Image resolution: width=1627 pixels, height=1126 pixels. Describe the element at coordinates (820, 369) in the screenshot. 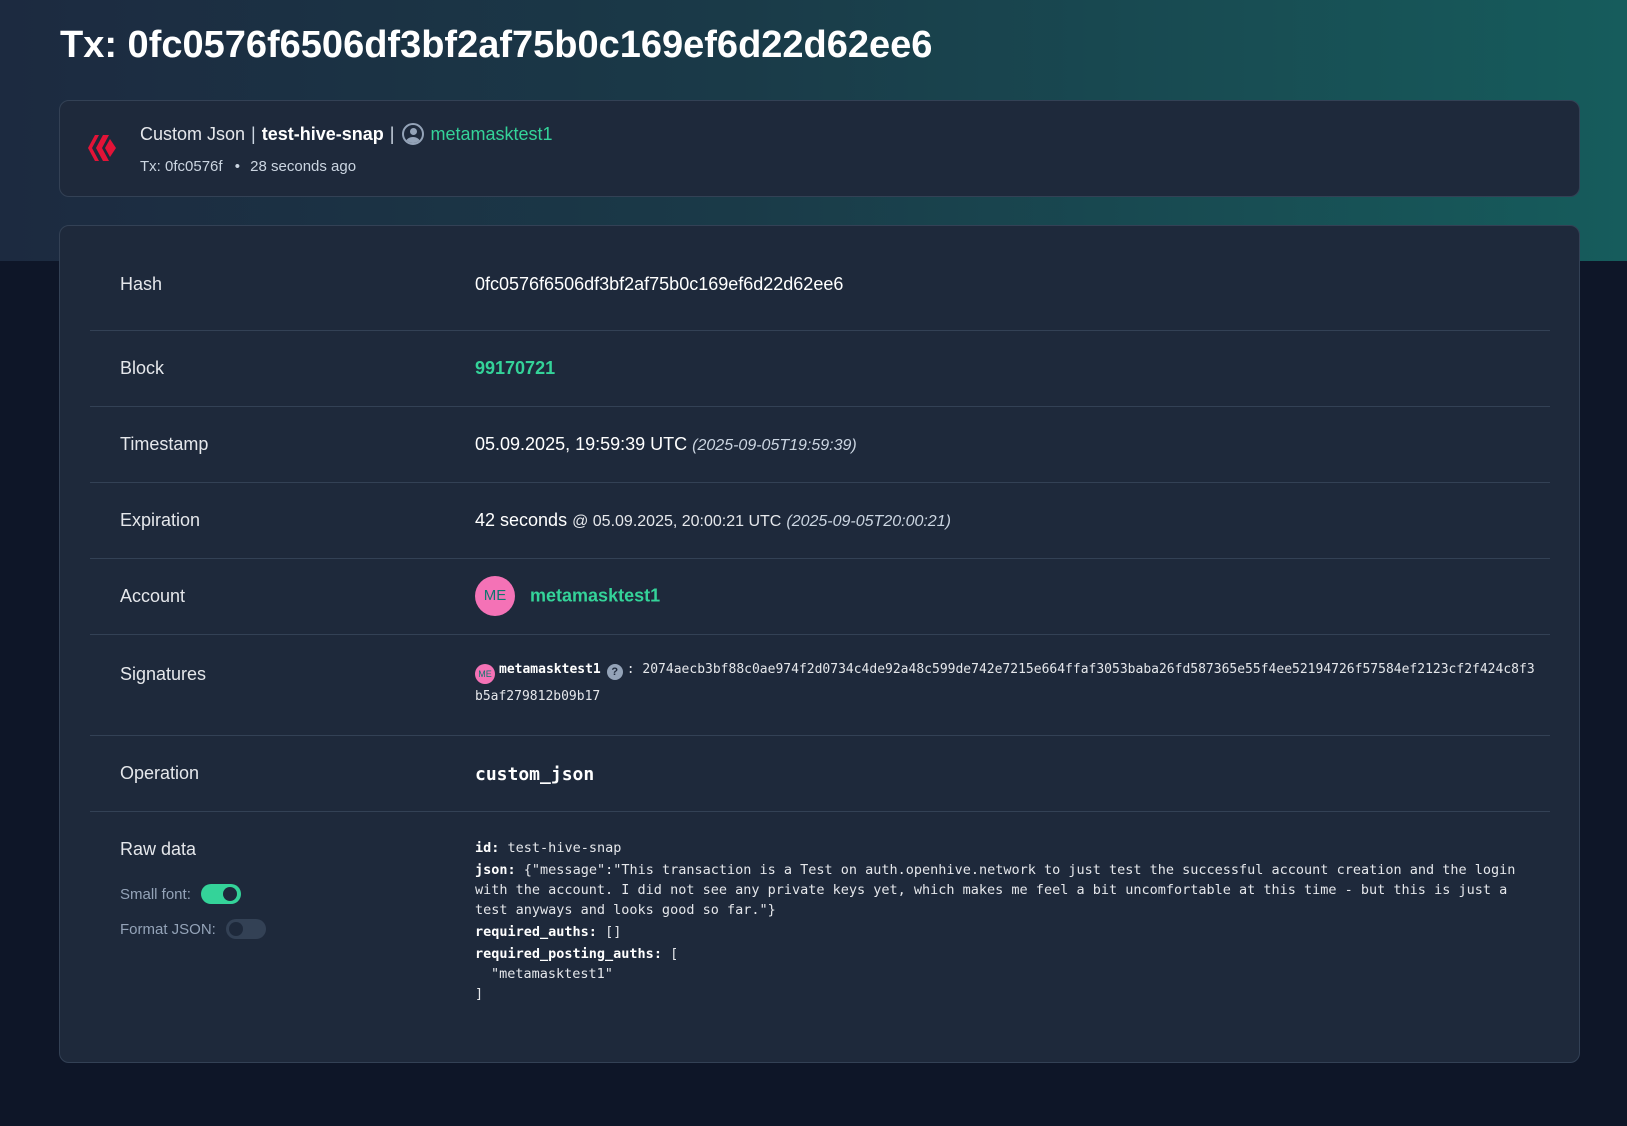

I see `row-block: Block 99170721` at that location.